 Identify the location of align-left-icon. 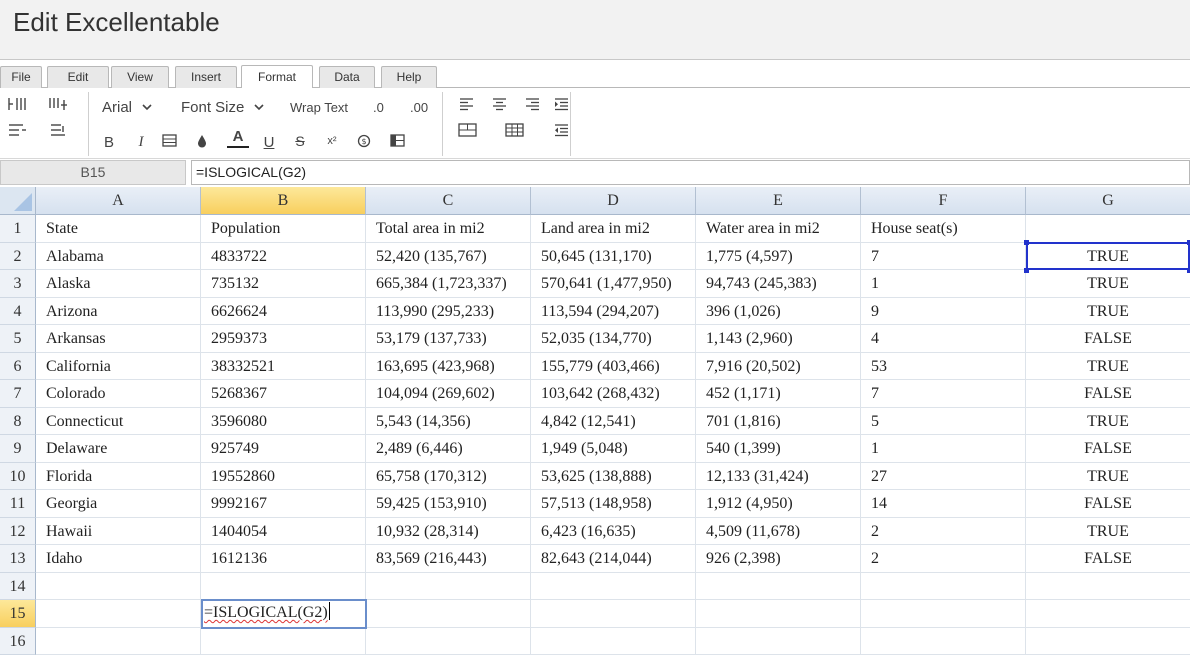
(468, 105).